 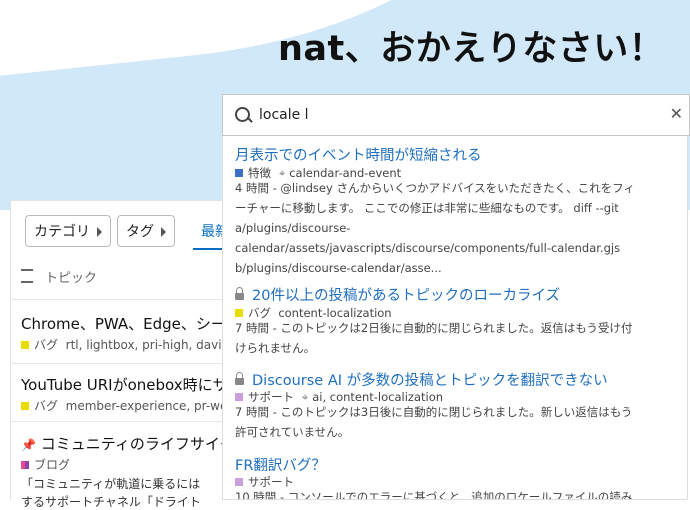 What do you see at coordinates (28, 445) in the screenshot?
I see `pin-icon: 📌` at bounding box center [28, 445].